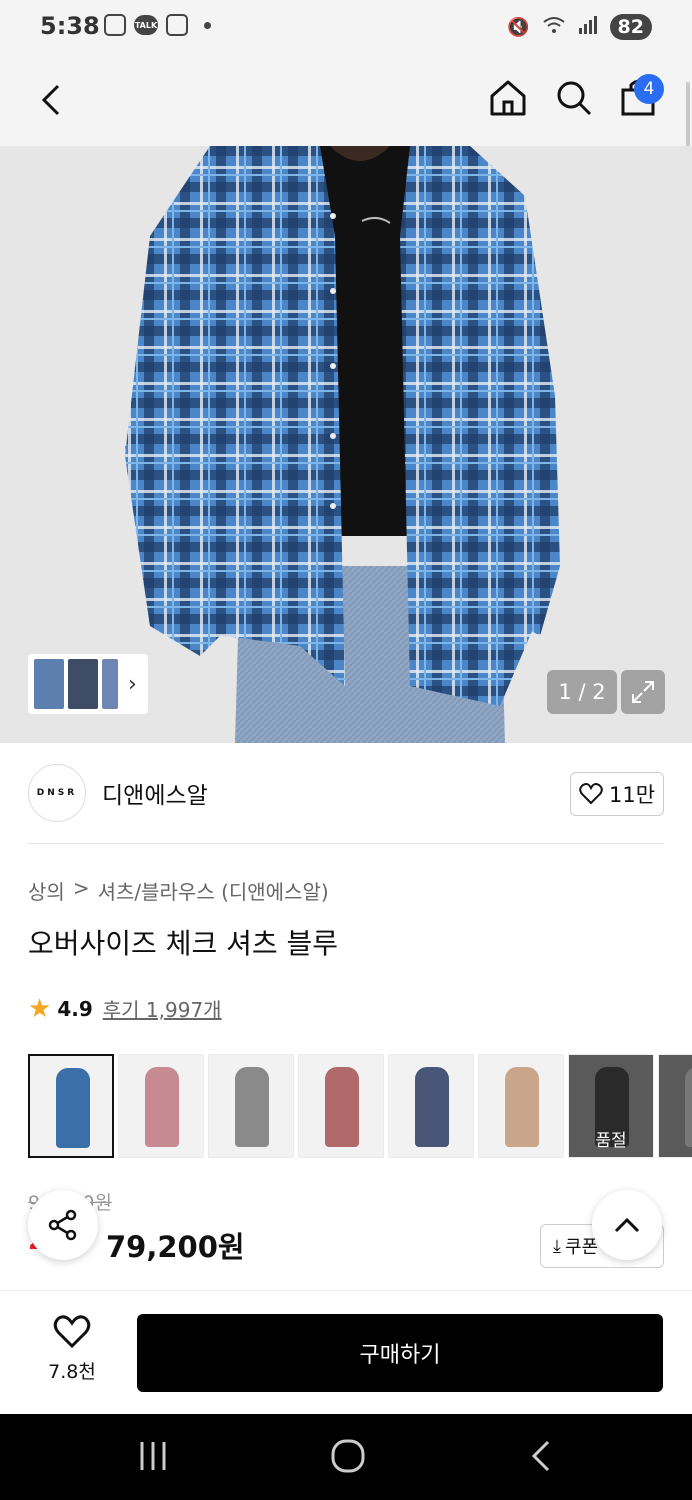 This screenshot has width=692, height=1500. What do you see at coordinates (582, 692) in the screenshot?
I see `image-counter: 1 / 2` at bounding box center [582, 692].